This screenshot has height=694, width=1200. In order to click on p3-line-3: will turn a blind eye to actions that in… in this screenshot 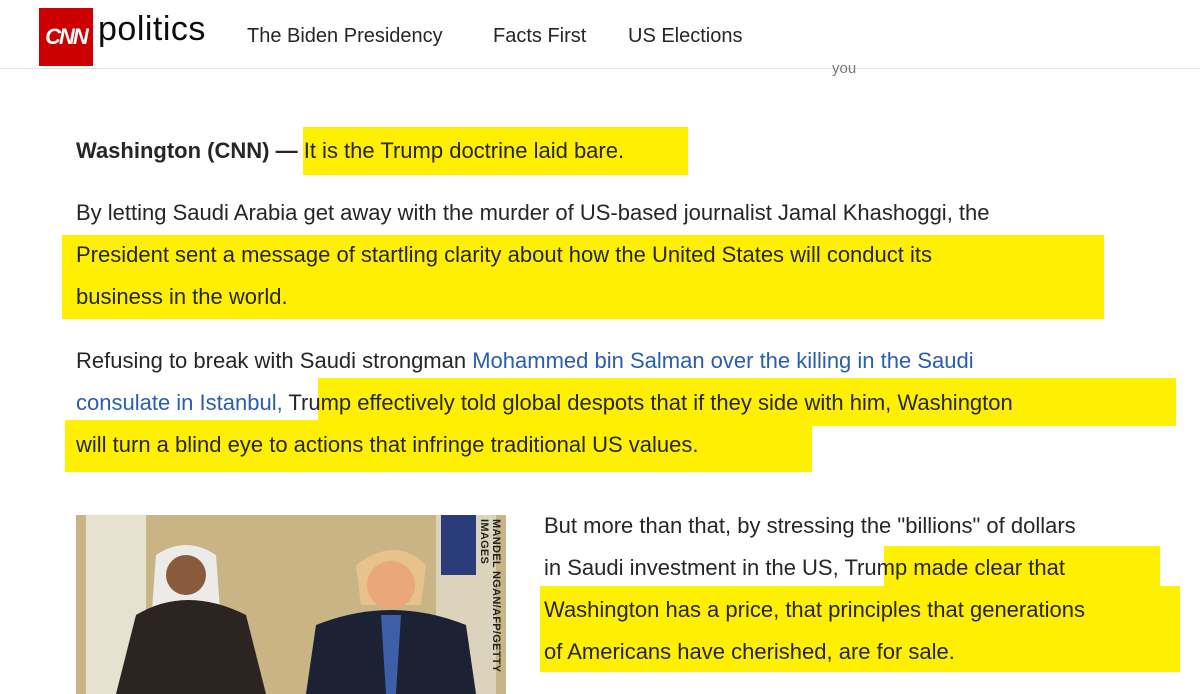, I will do `click(387, 444)`.